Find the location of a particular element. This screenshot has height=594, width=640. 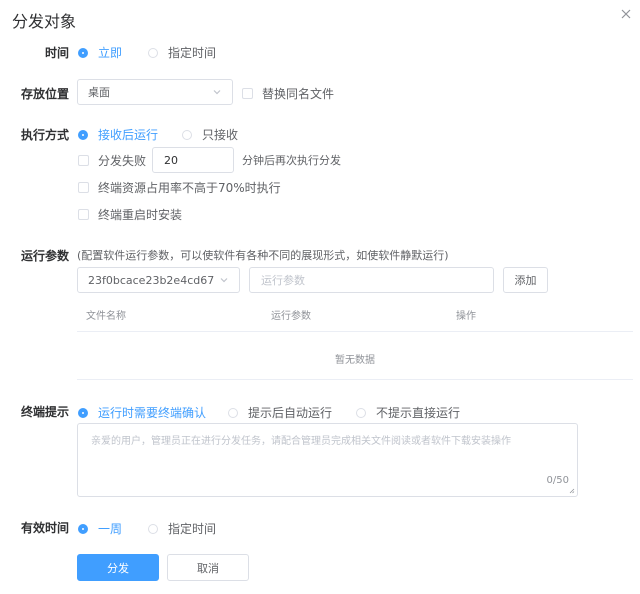

table-empty-text: 暂无数据 is located at coordinates (355, 360).